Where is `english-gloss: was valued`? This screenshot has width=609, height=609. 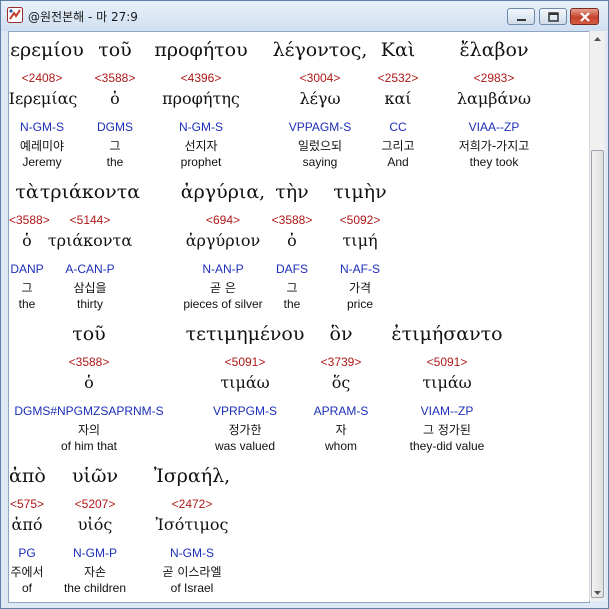
english-gloss: was valued is located at coordinates (245, 446).